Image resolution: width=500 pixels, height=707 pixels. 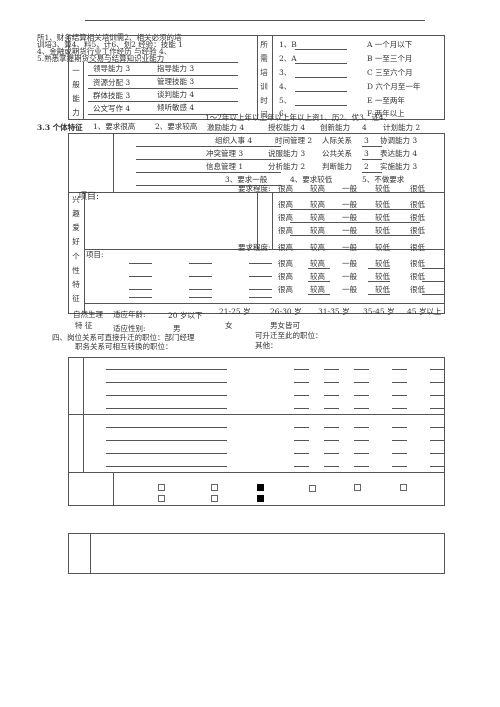 What do you see at coordinates (114, 126) in the screenshot?
I see `scale-label: 1、要求很高` at bounding box center [114, 126].